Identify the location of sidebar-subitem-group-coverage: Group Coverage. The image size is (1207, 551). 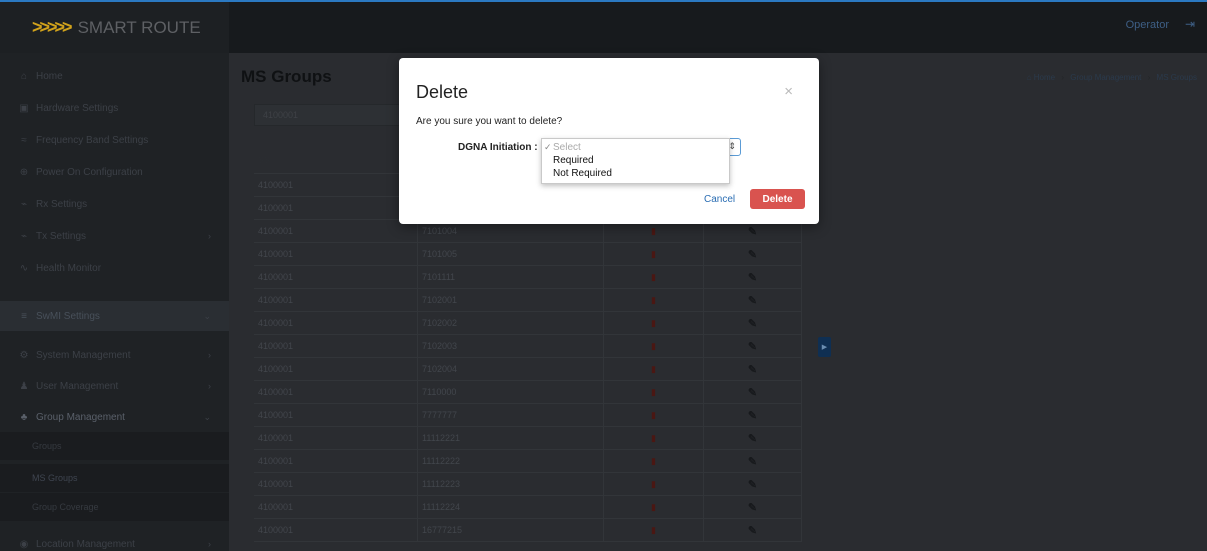
(114, 507).